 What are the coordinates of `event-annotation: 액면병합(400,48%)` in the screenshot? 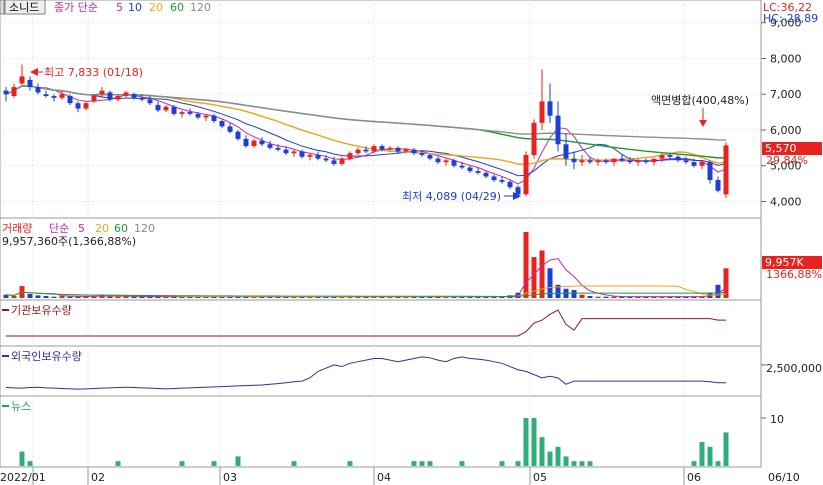 It's located at (700, 110).